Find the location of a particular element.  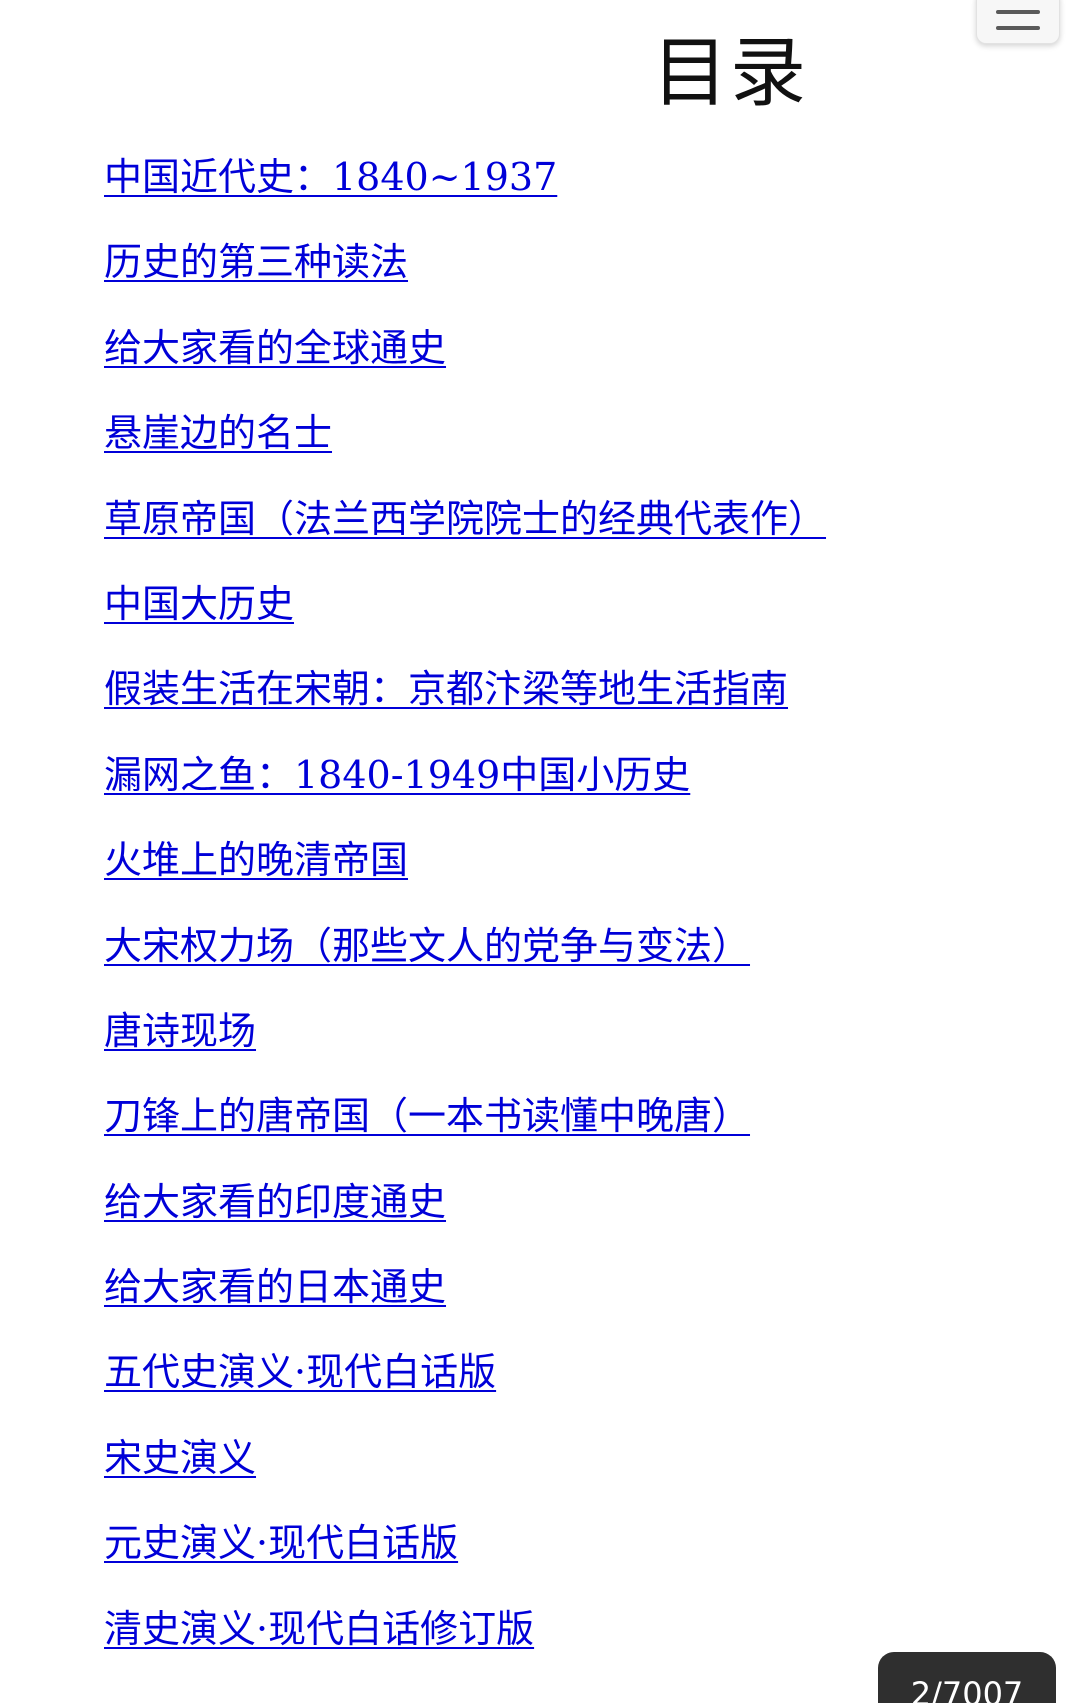

toc-link: 刀锋上的唐帝国（一本书读懂中晚唐） is located at coordinates (427, 1116).